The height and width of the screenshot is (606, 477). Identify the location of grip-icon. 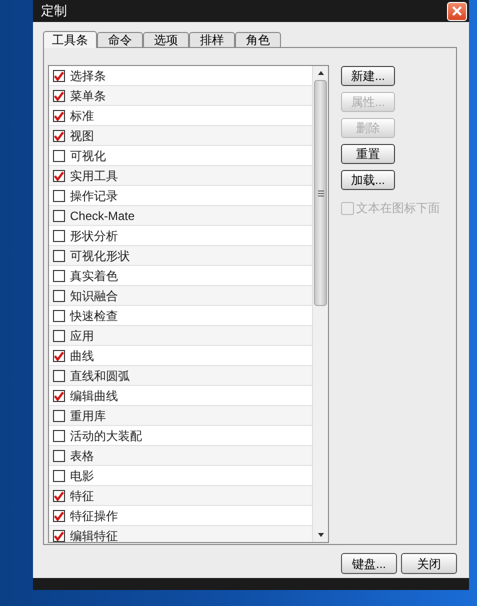
(321, 193).